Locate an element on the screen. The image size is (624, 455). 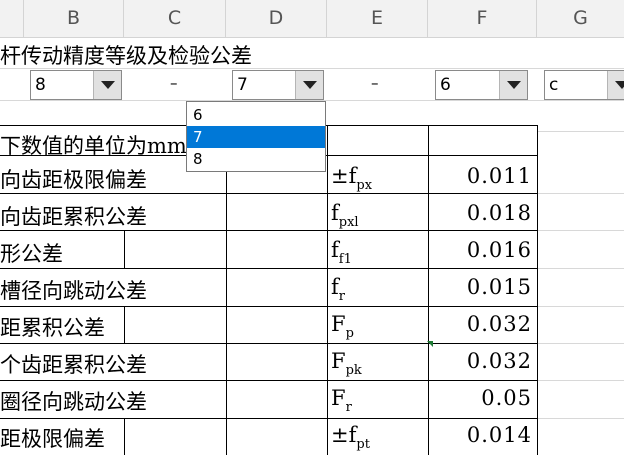
value-cell: 0.014 is located at coordinates (480, 435).